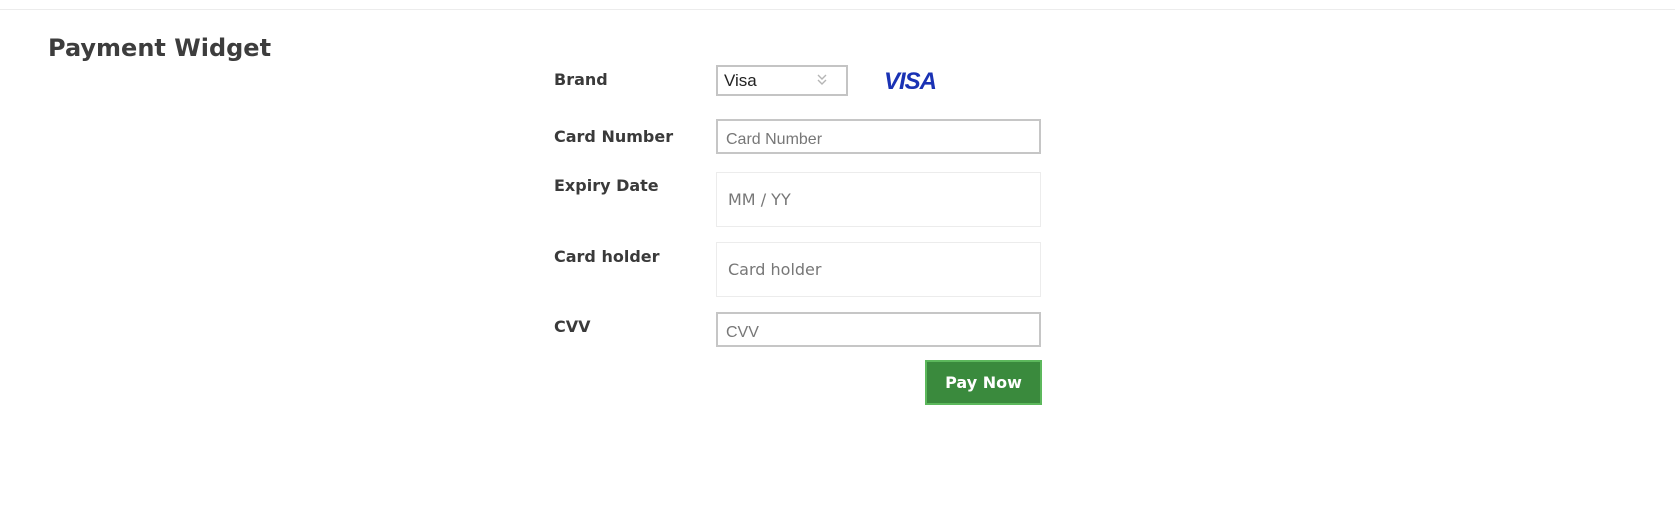 The width and height of the screenshot is (1675, 525). Describe the element at coordinates (740, 80) in the screenshot. I see `brand-selected-value: Visa` at that location.